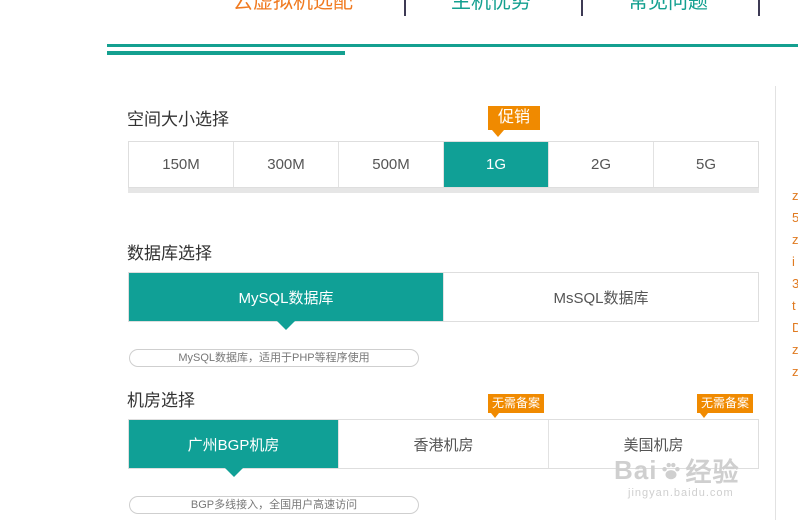  I want to click on watermark-url: jingyan.baidu.com, so click(681, 493).